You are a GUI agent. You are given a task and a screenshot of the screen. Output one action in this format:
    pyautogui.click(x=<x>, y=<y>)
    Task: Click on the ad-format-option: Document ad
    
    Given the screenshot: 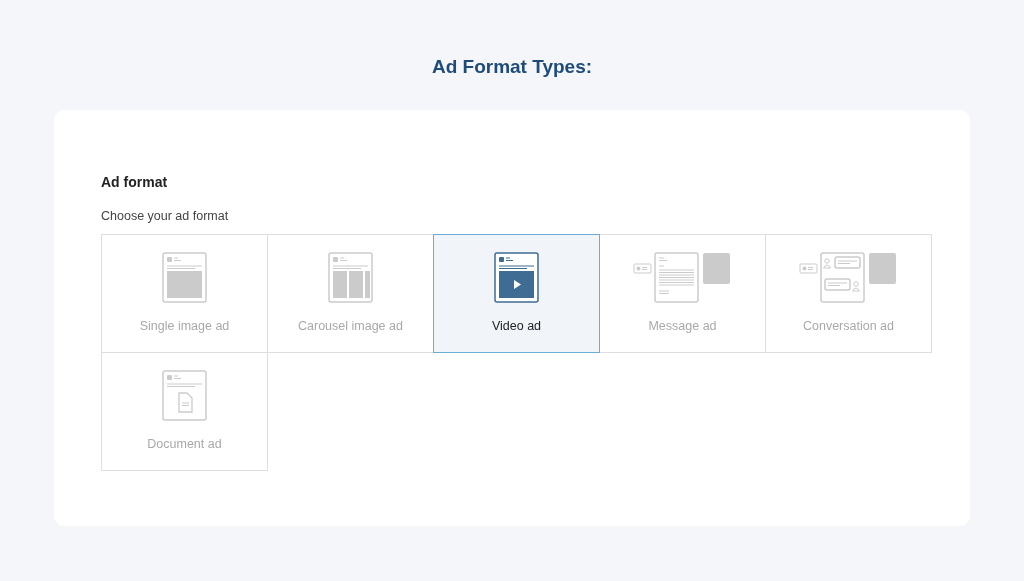 What is the action you would take?
    pyautogui.click(x=184, y=411)
    